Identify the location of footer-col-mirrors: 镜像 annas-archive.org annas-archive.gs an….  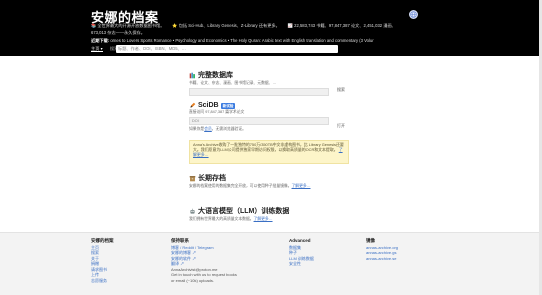
(382, 249).